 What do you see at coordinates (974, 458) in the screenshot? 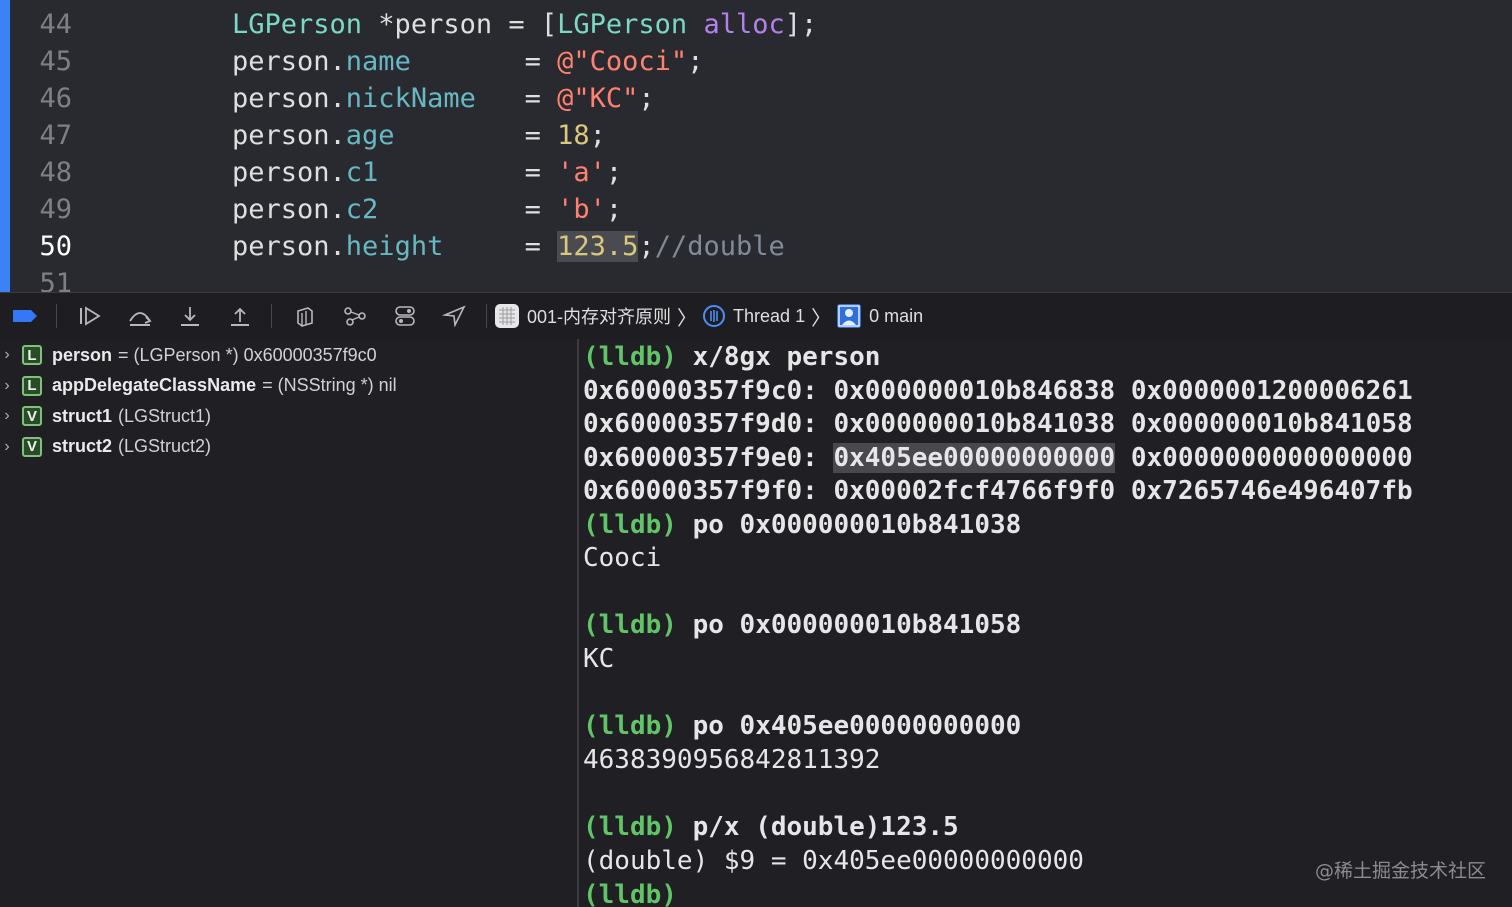
I see `selected-value: 0x405ee00000000000` at bounding box center [974, 458].